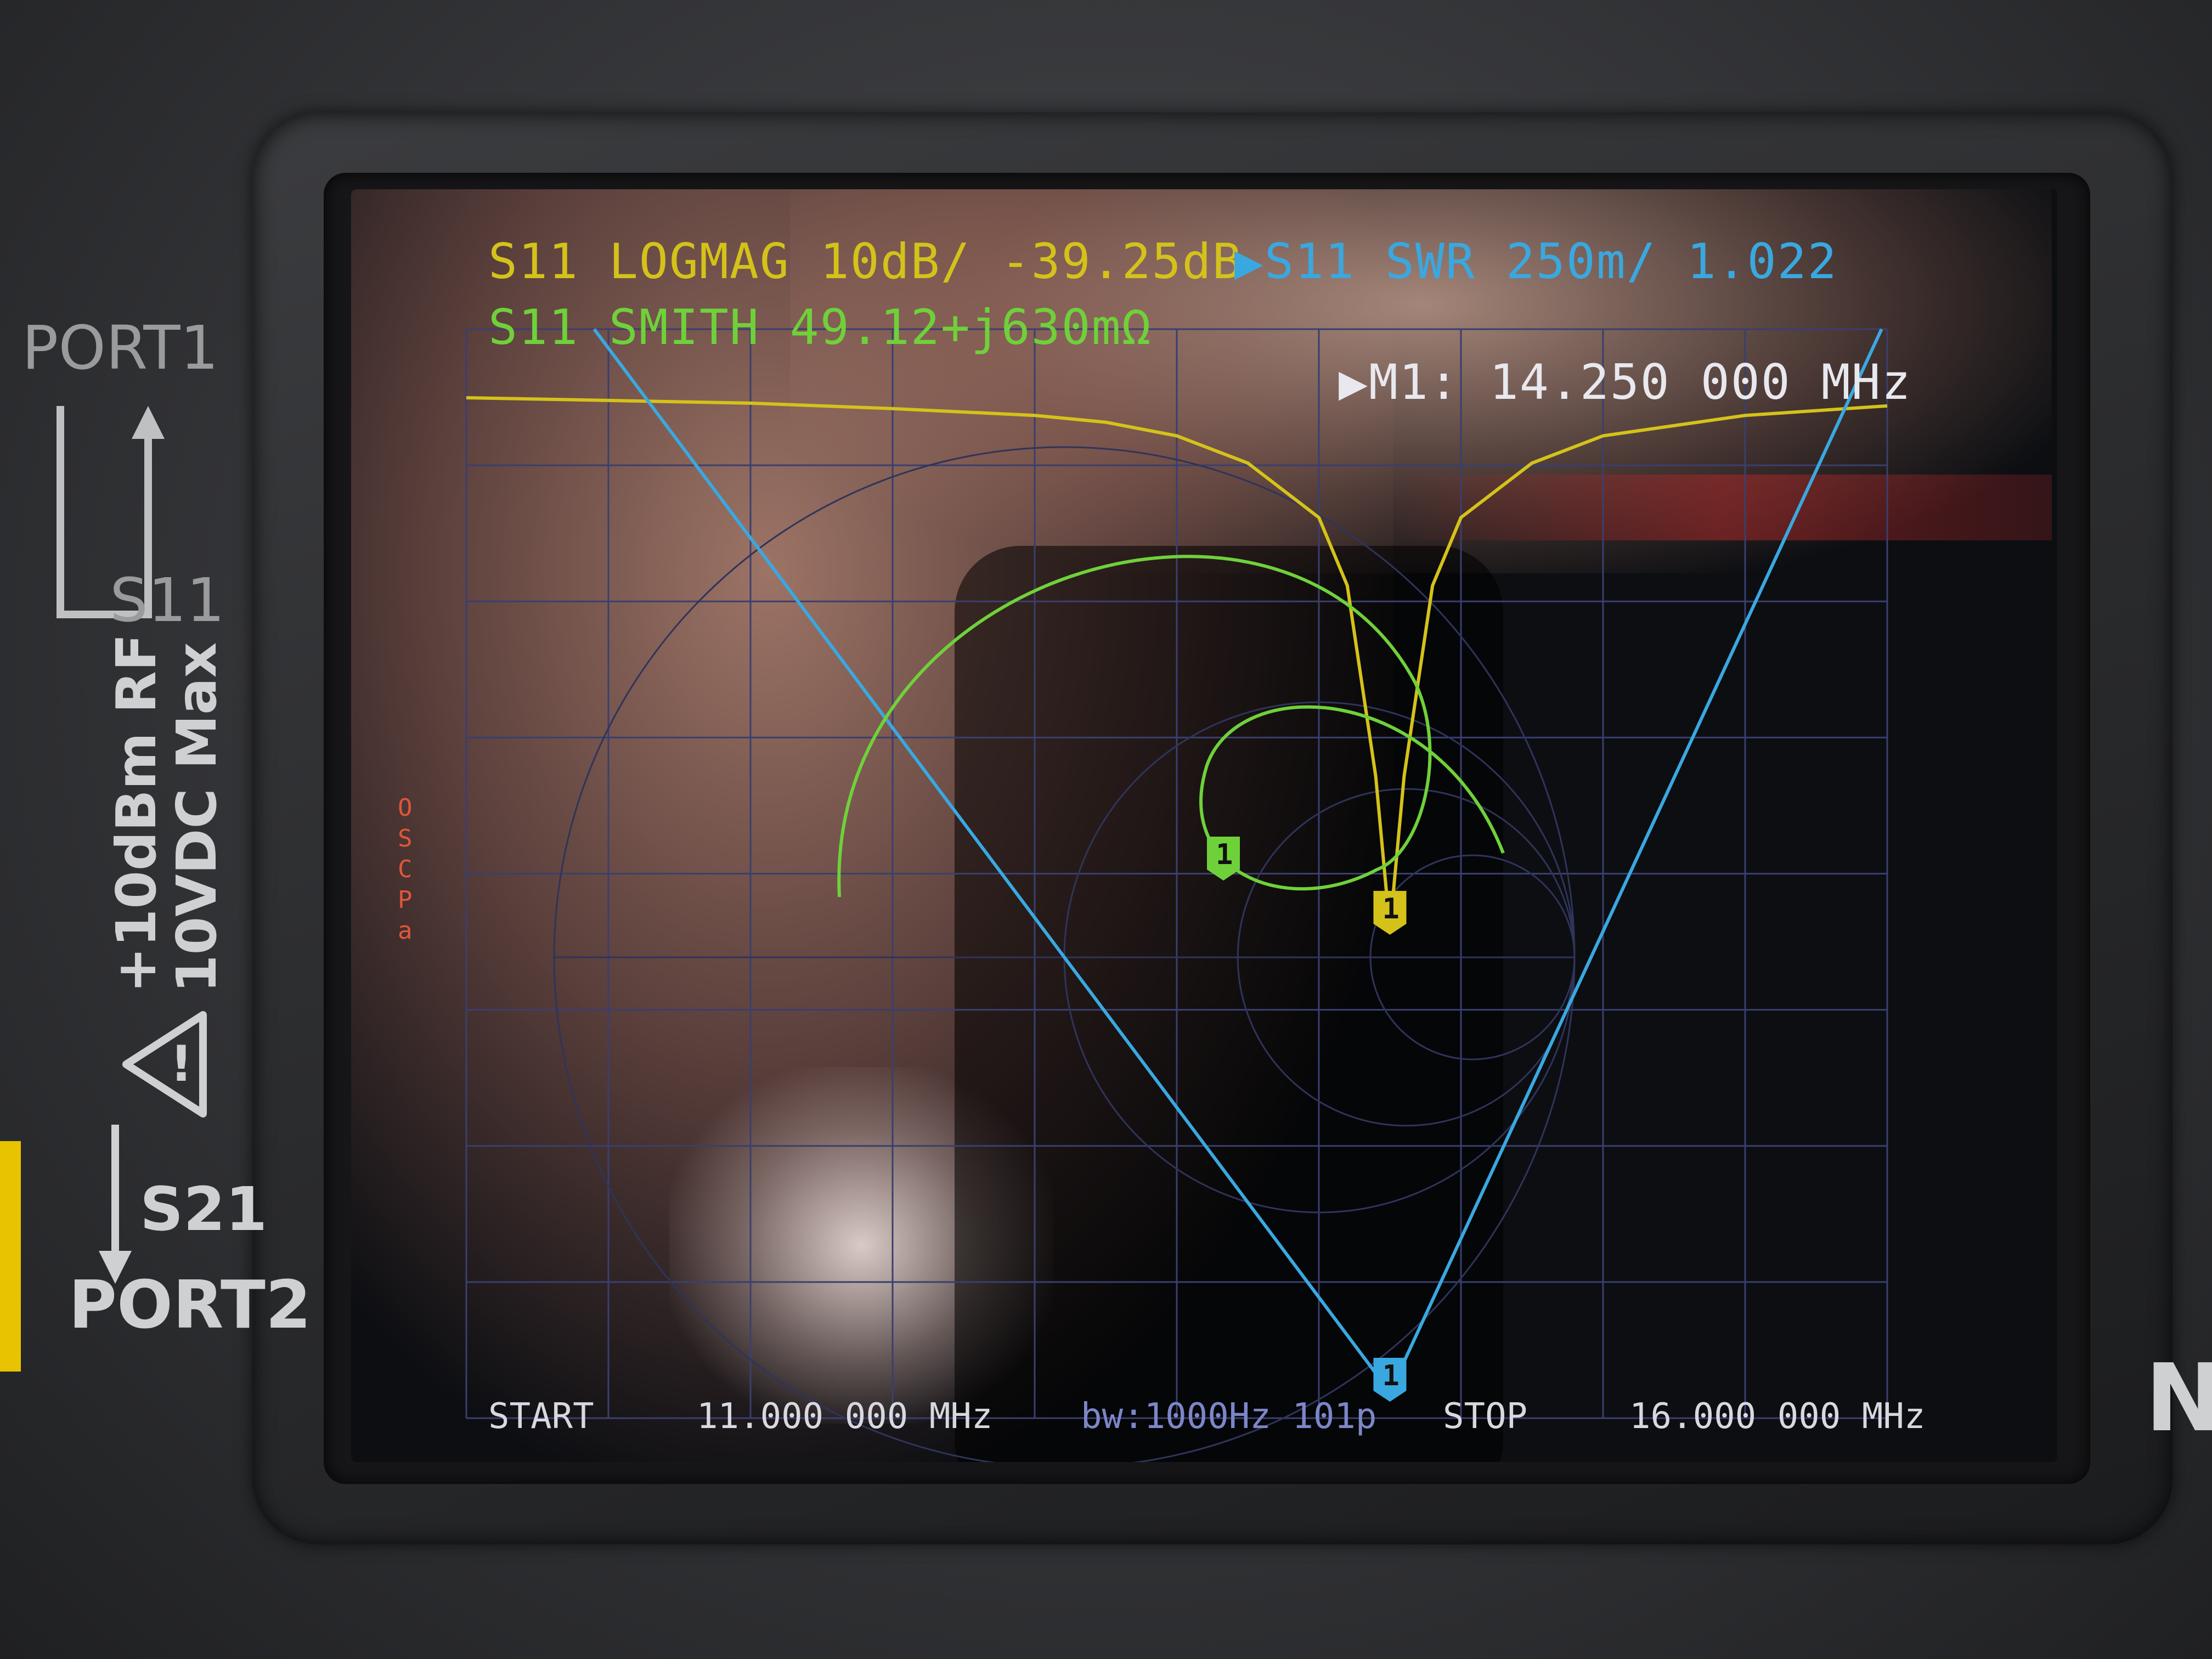 This screenshot has height=1659, width=2212. I want to click on marker-layer: 1 1 1, so click(1307, 1120).